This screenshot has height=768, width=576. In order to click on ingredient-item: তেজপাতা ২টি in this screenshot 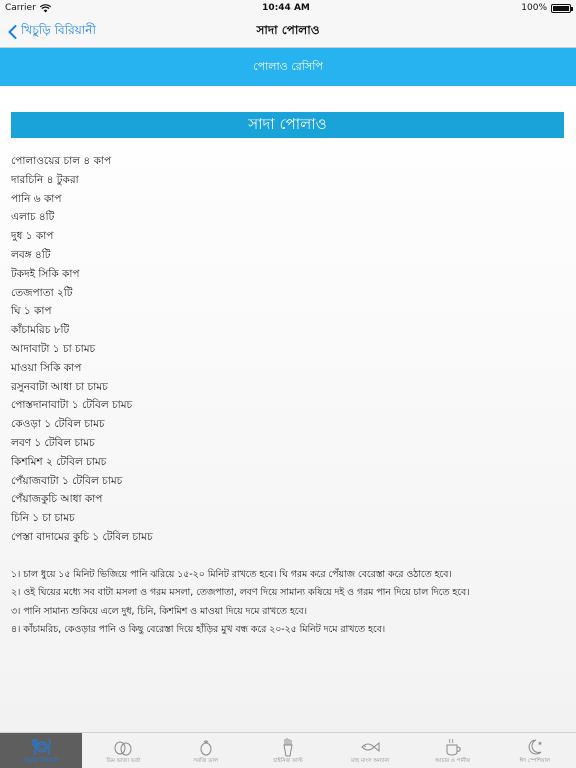, I will do `click(42, 292)`.